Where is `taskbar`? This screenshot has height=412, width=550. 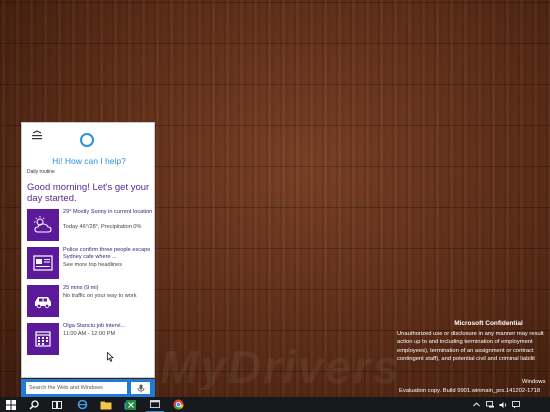
taskbar is located at coordinates (275, 404).